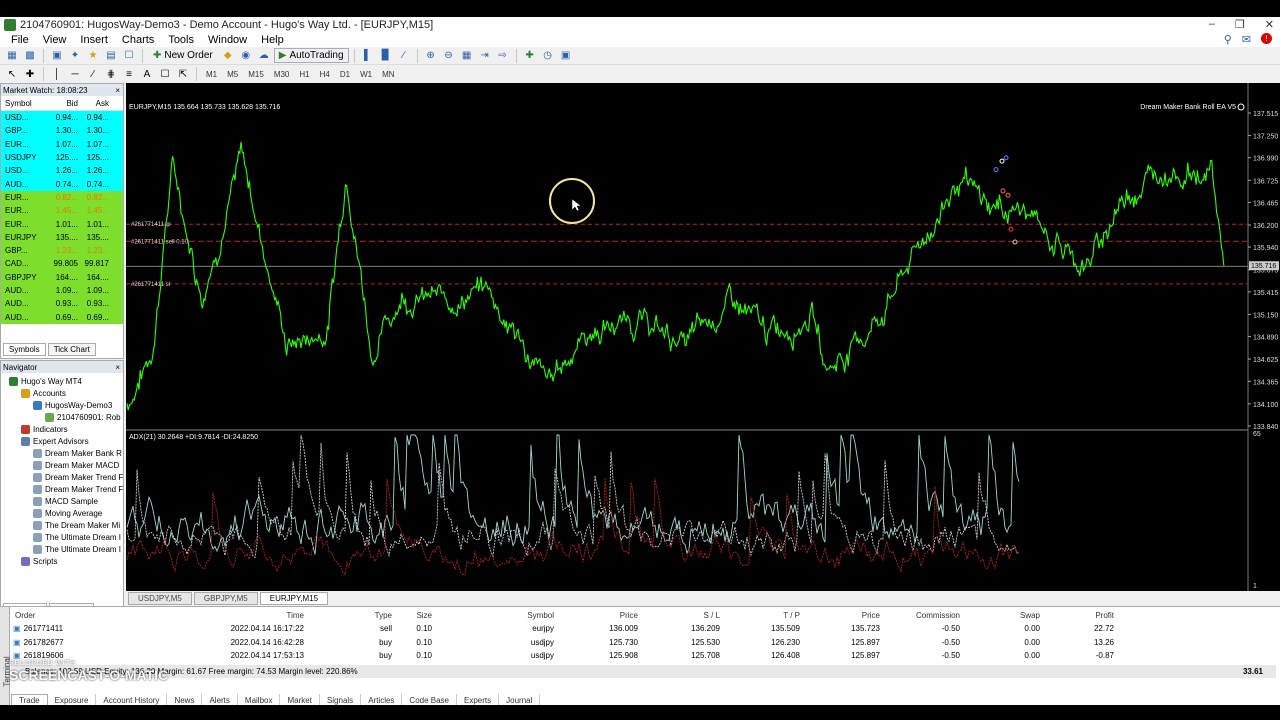 The image size is (1280, 720). Describe the element at coordinates (300, 699) in the screenshot. I see `terminal-tab-market: Market` at that location.